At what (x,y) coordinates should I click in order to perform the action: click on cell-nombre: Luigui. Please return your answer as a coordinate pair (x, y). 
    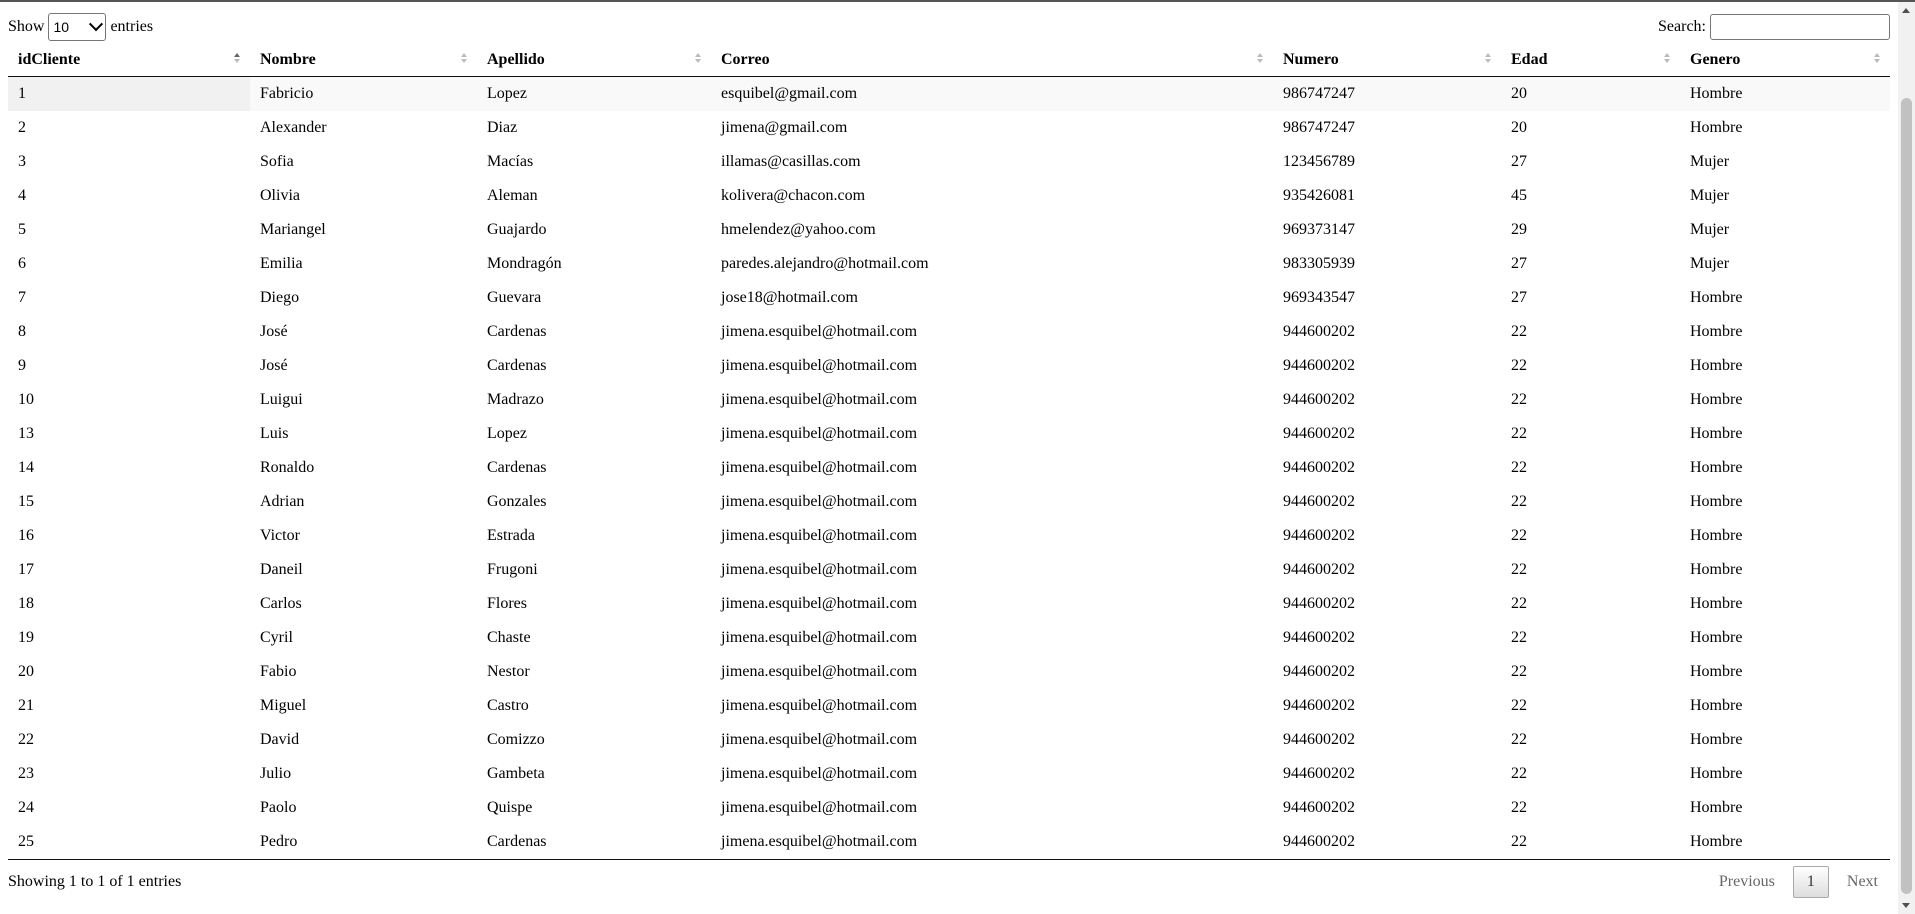
    Looking at the image, I should click on (281, 399).